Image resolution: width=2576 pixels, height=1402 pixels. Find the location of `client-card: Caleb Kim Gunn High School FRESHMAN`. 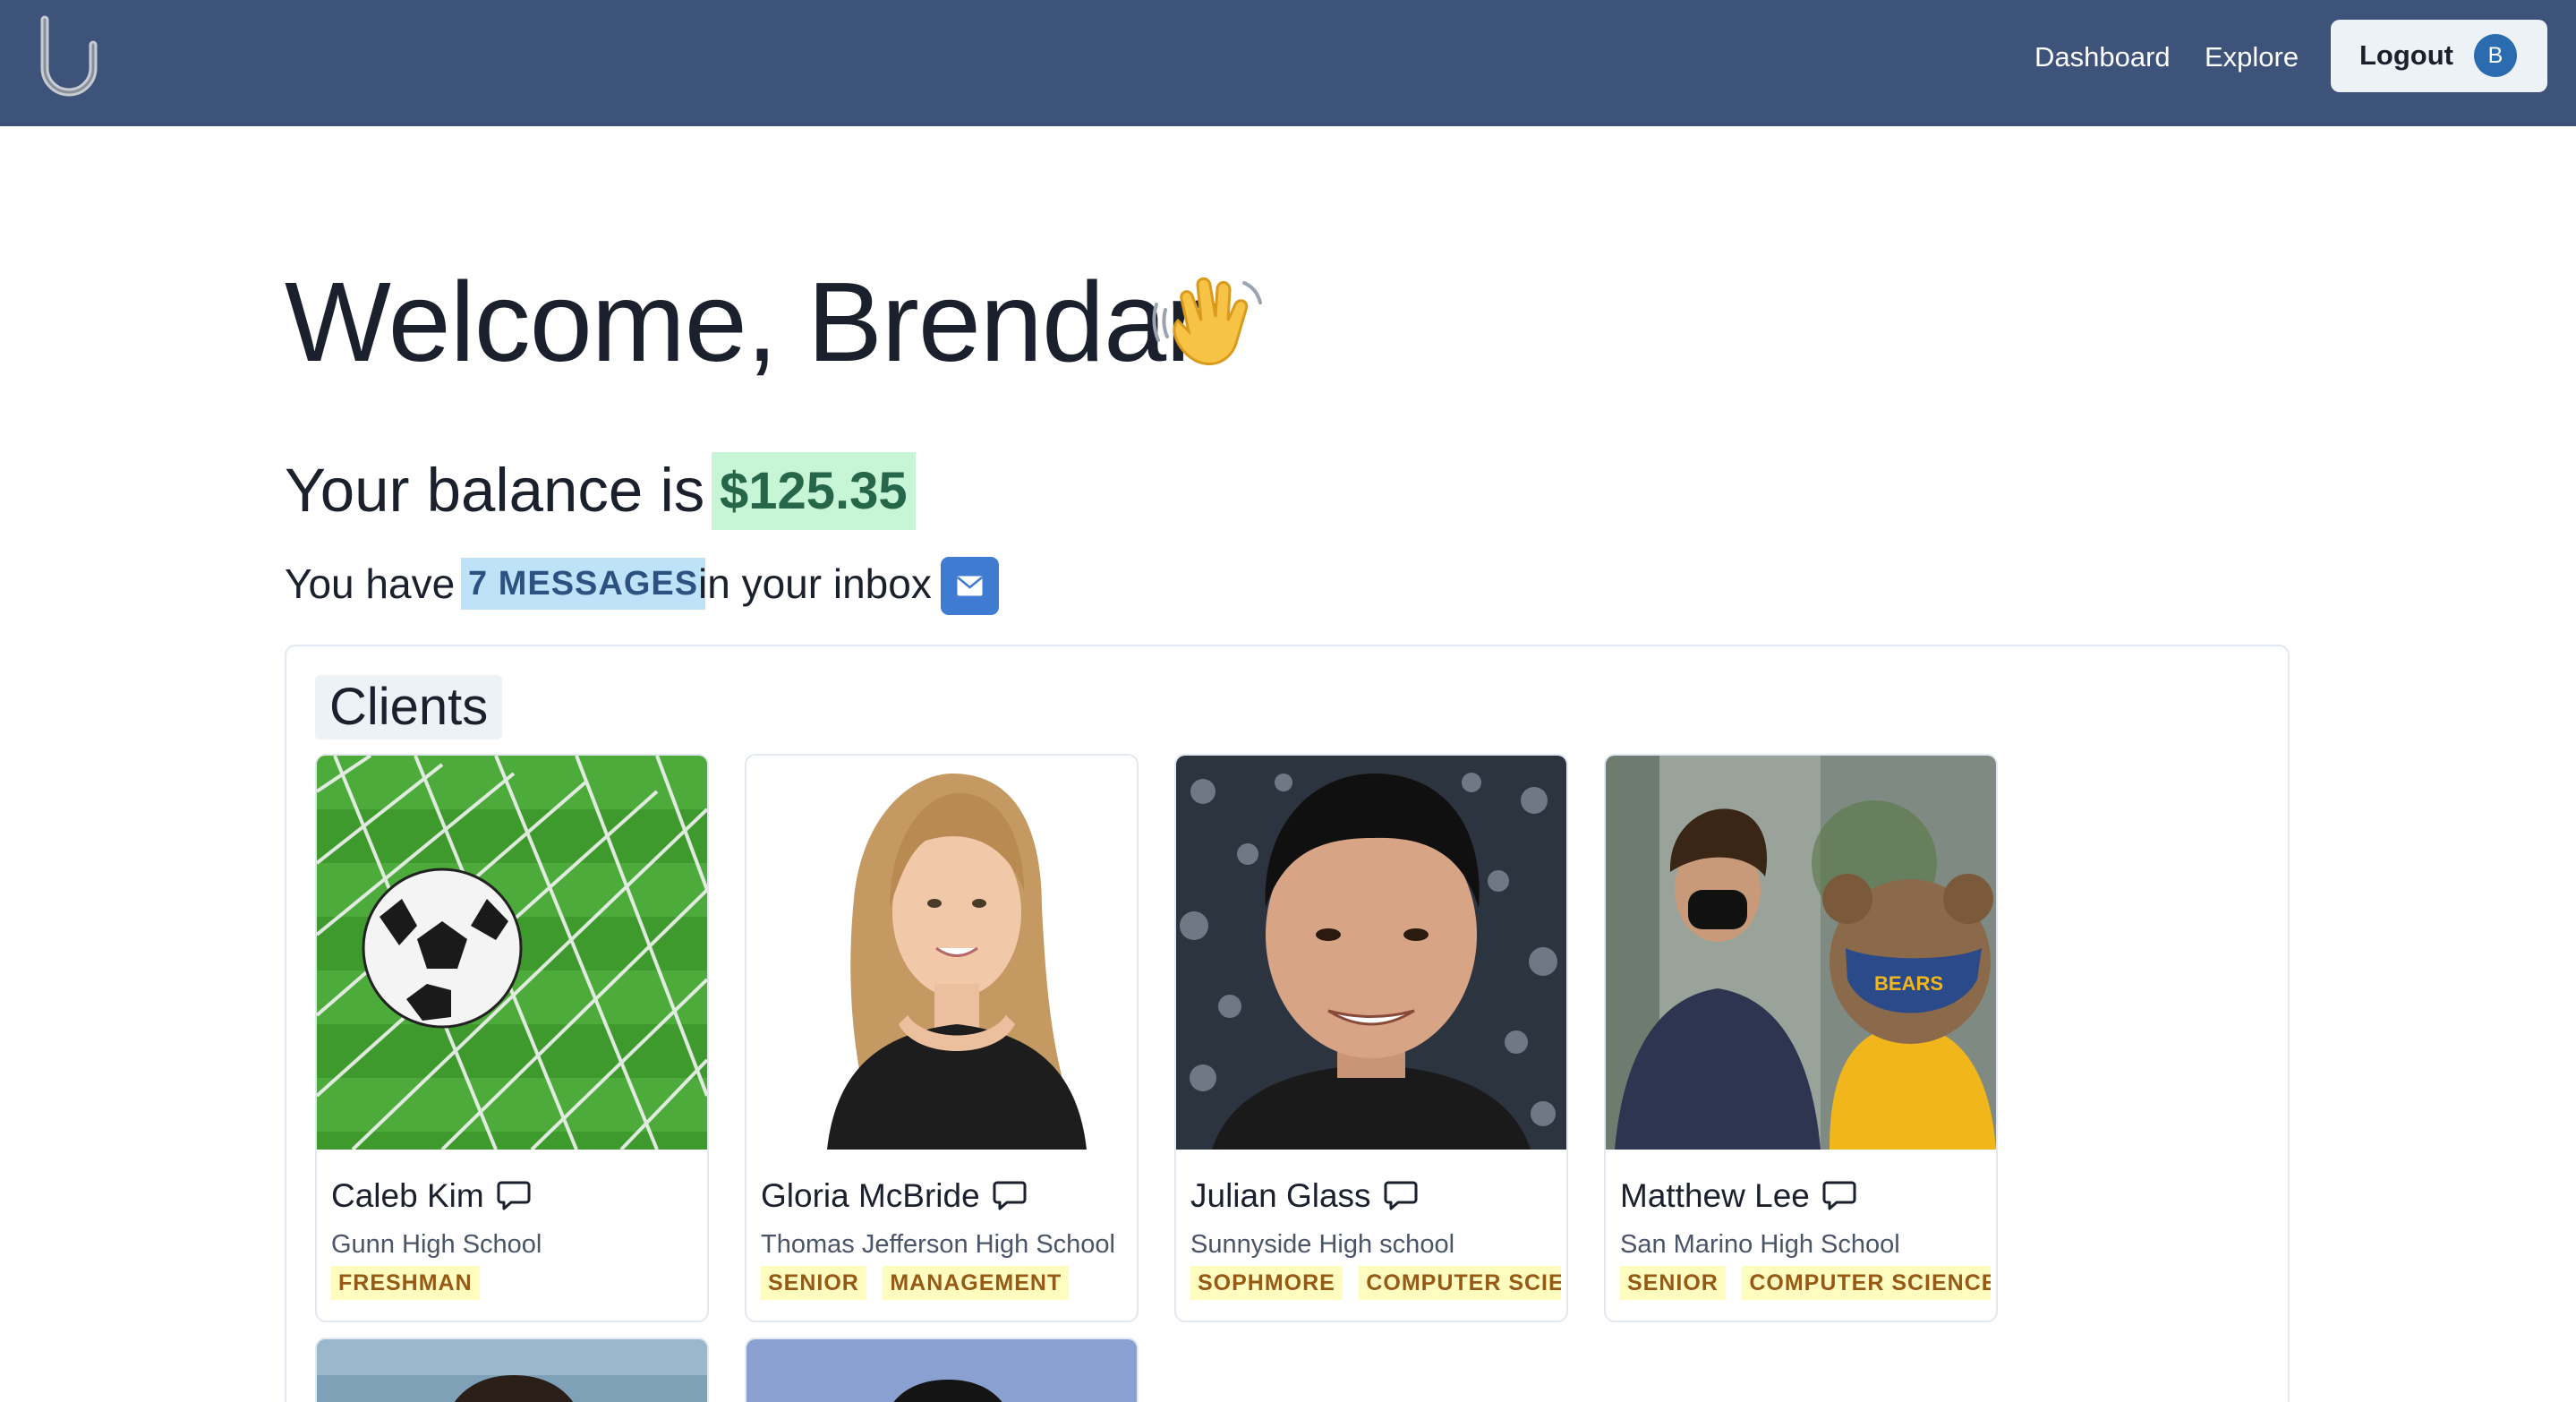

client-card: Caleb Kim Gunn High School FRESHMAN is located at coordinates (512, 1038).